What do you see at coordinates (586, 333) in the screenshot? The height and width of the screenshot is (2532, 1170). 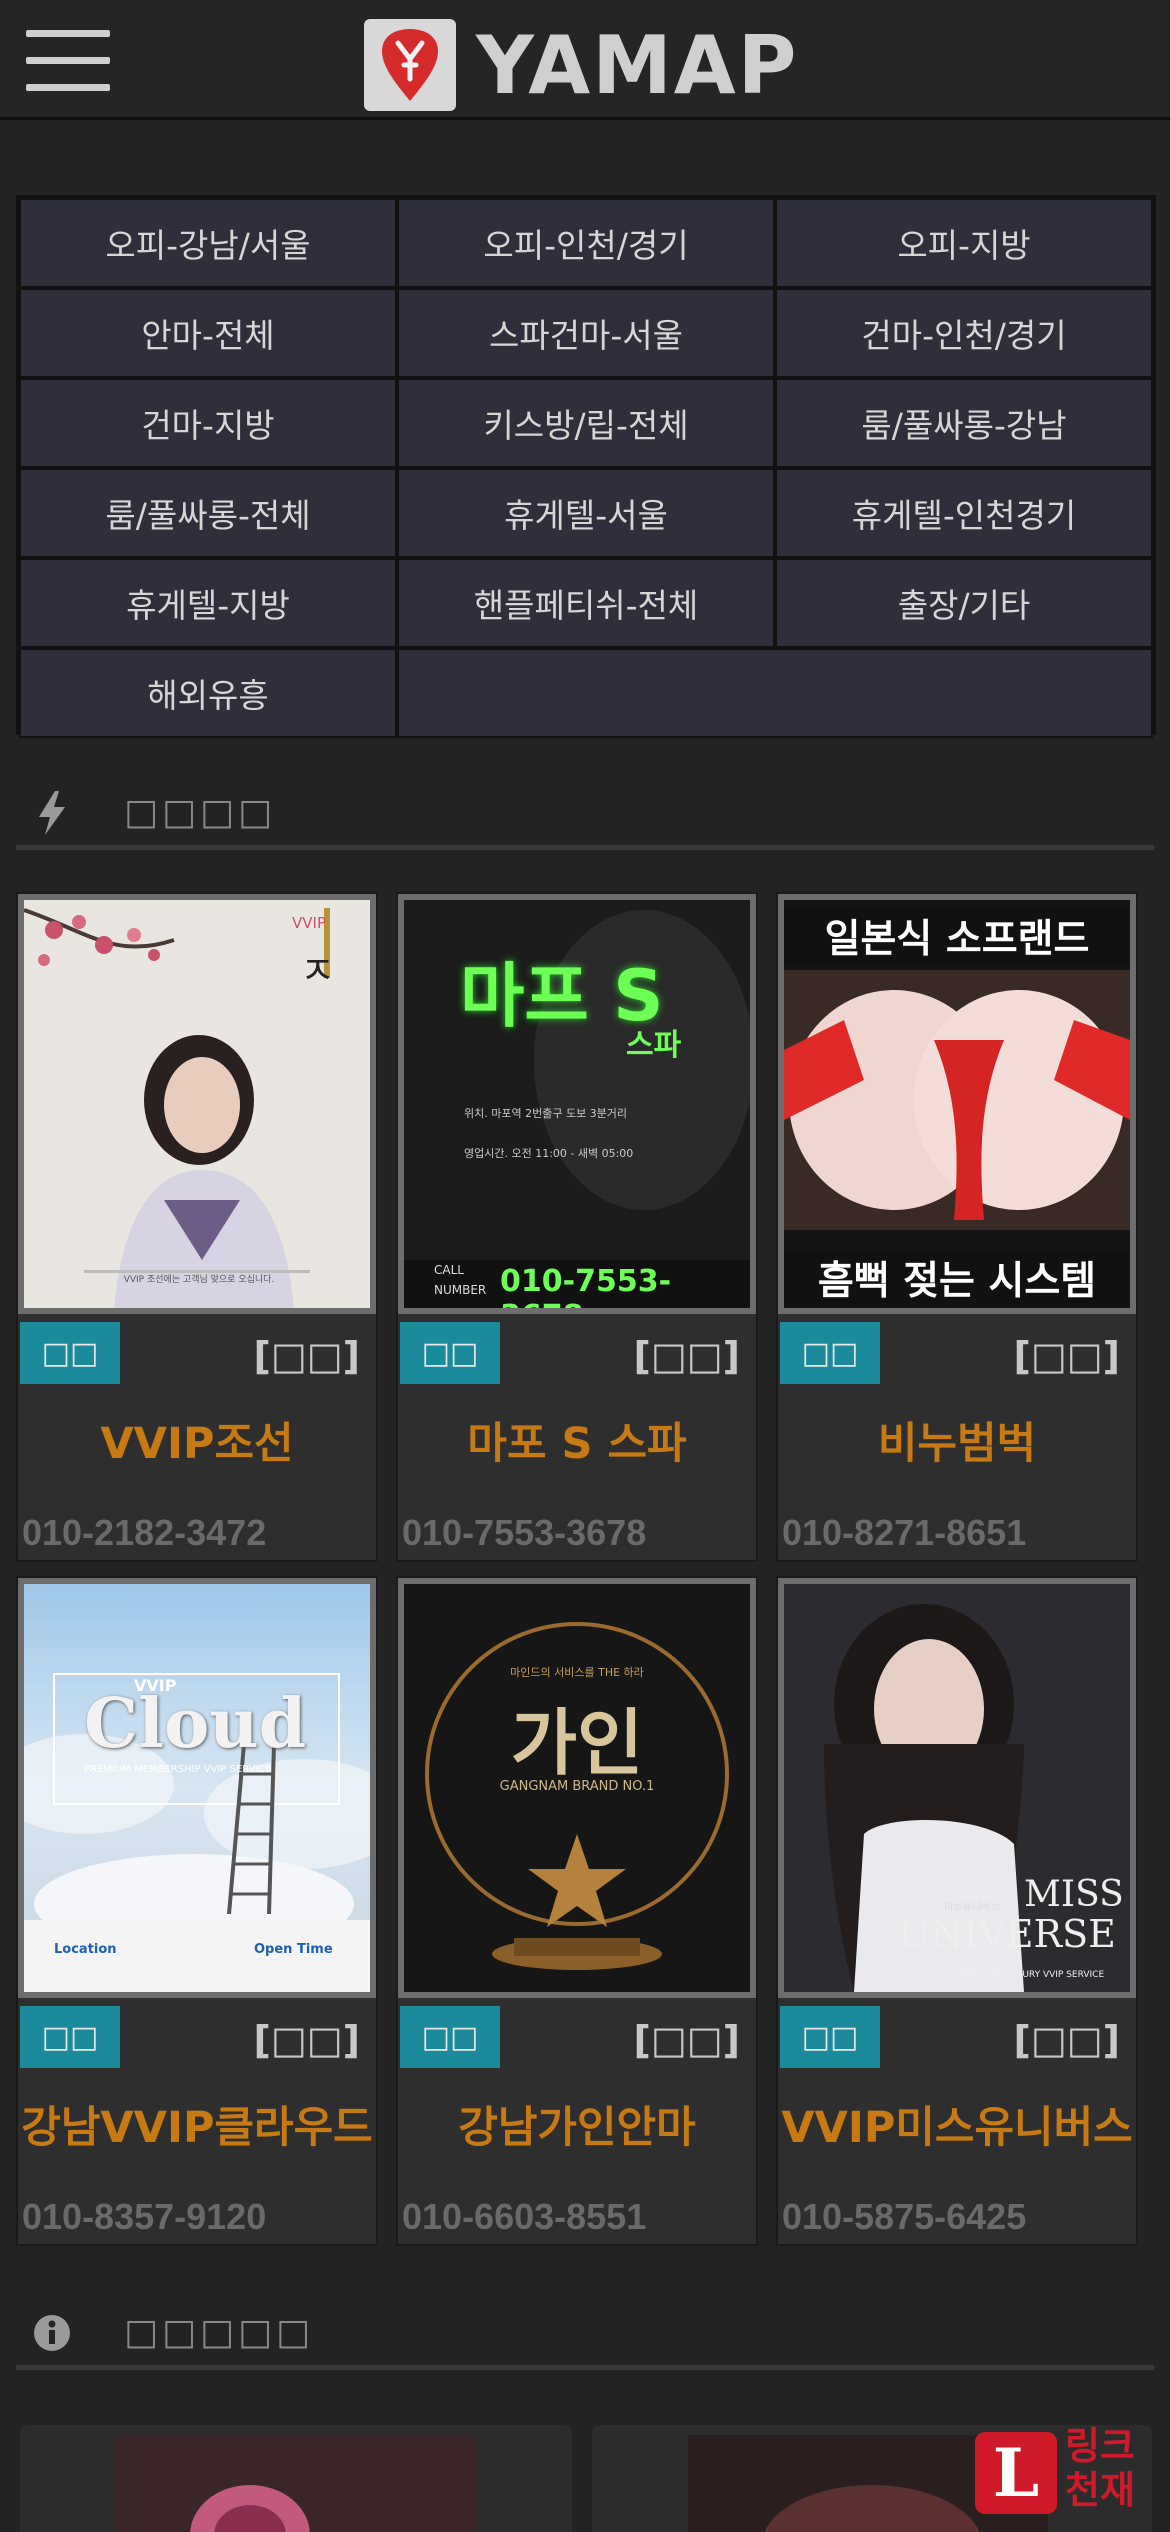 I see `category-item: 스파건마-서울` at bounding box center [586, 333].